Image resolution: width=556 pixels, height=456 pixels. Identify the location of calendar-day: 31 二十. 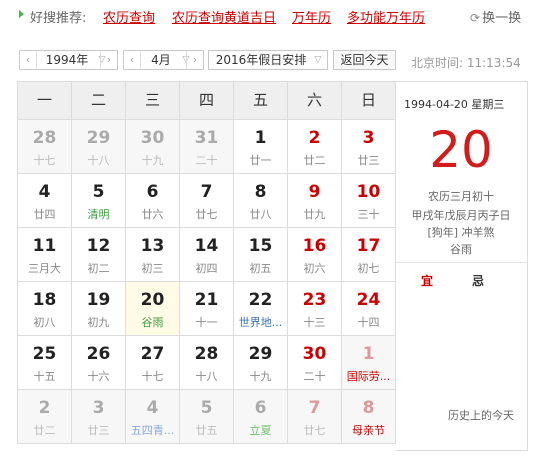
(207, 147).